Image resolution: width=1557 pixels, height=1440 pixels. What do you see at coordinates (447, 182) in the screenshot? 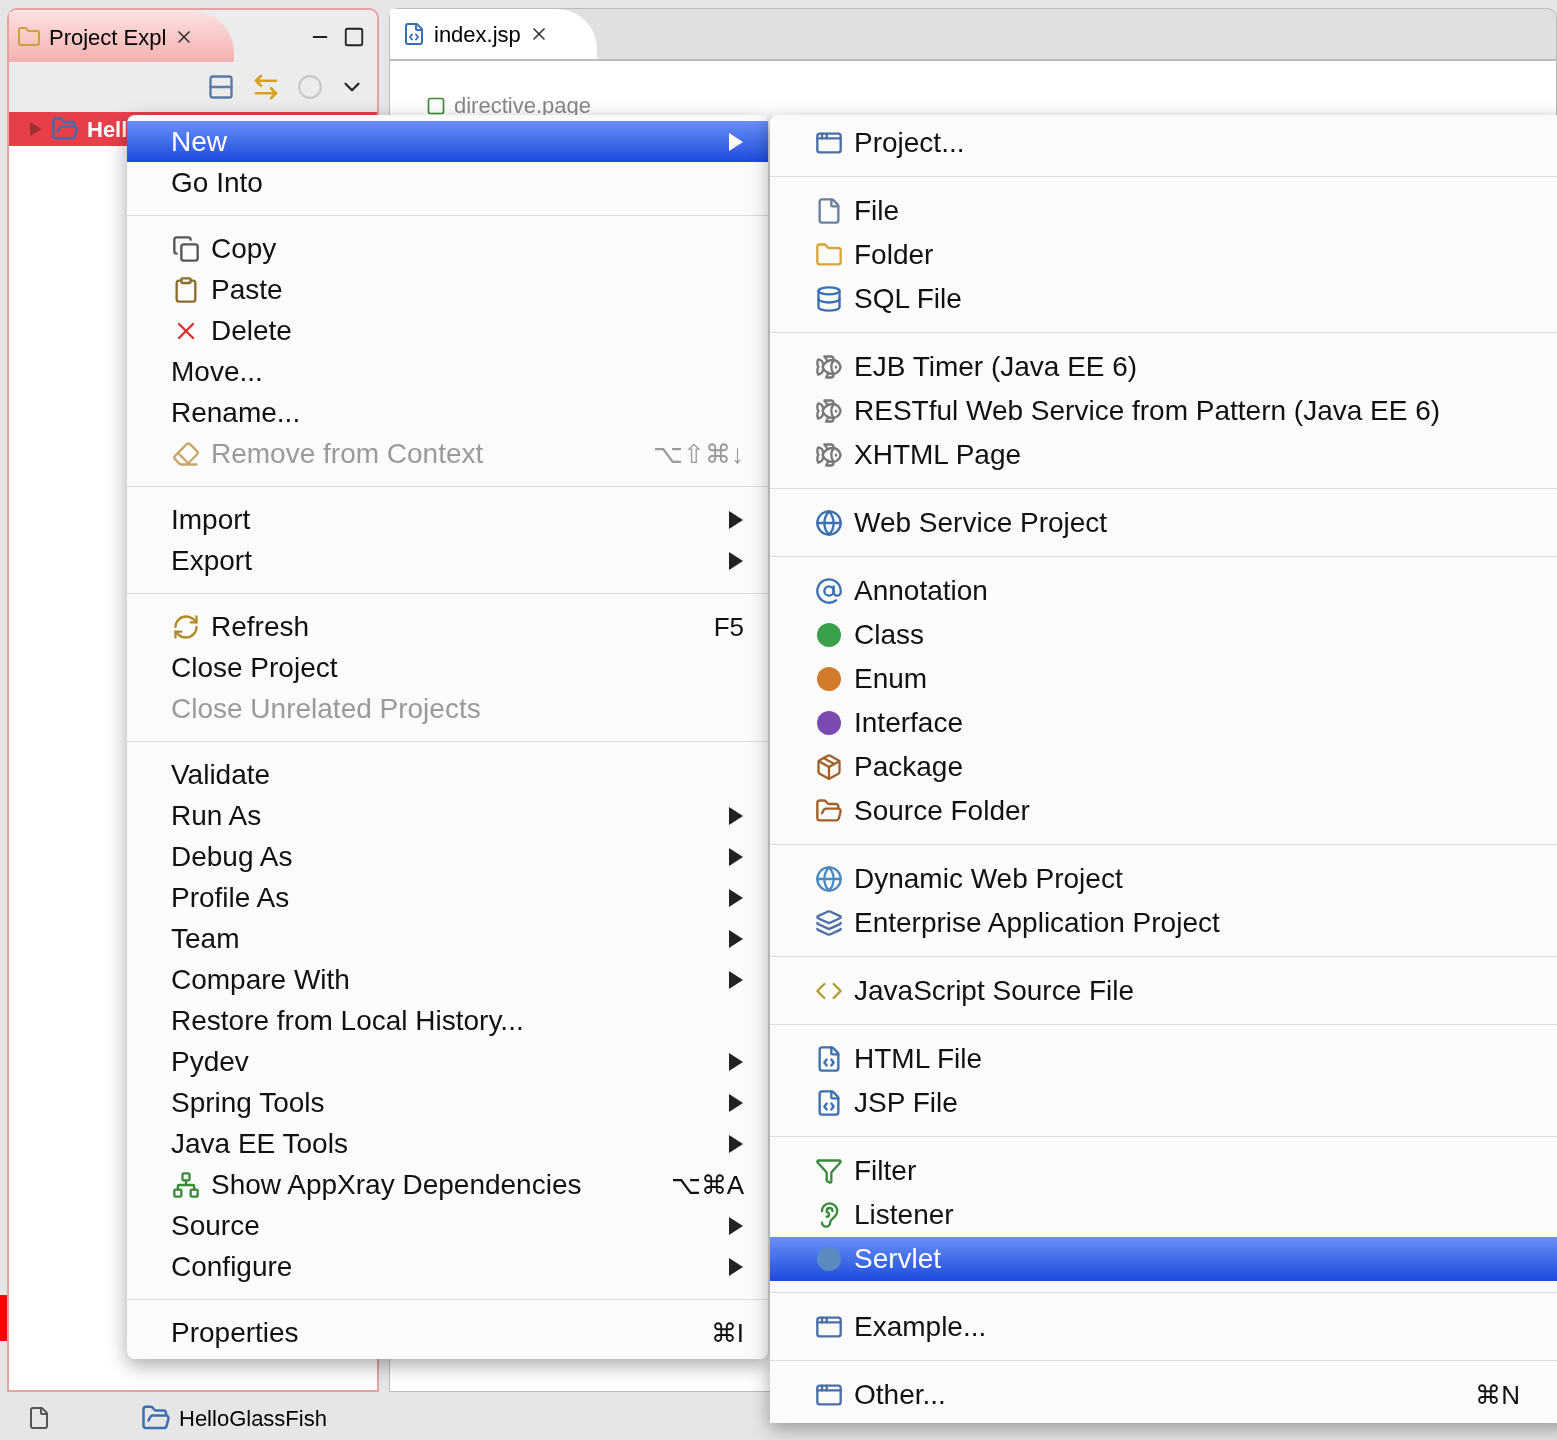
I see `menu-item: Go Into` at bounding box center [447, 182].